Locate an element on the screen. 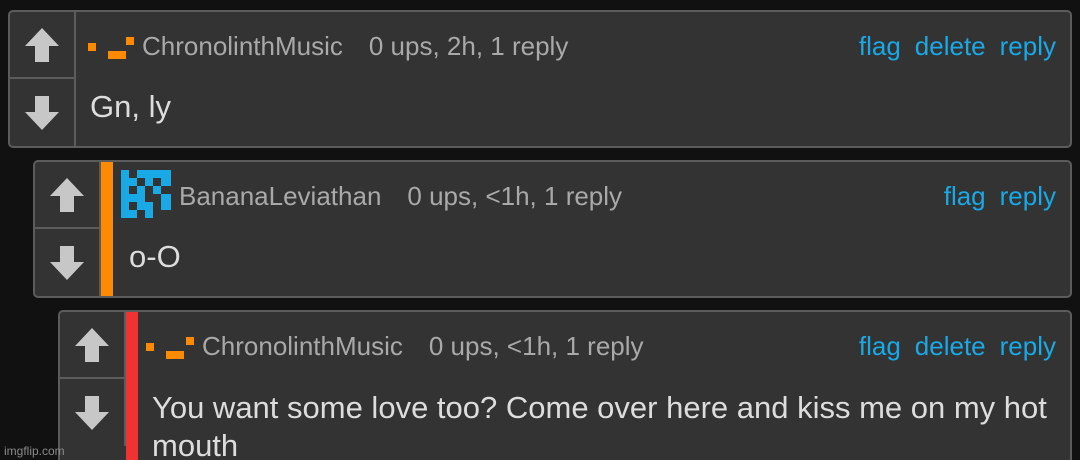 The height and width of the screenshot is (460, 1080). comment-header: BananaLeviathan 0 ups, <1h, 1 reply is located at coordinates (372, 194).